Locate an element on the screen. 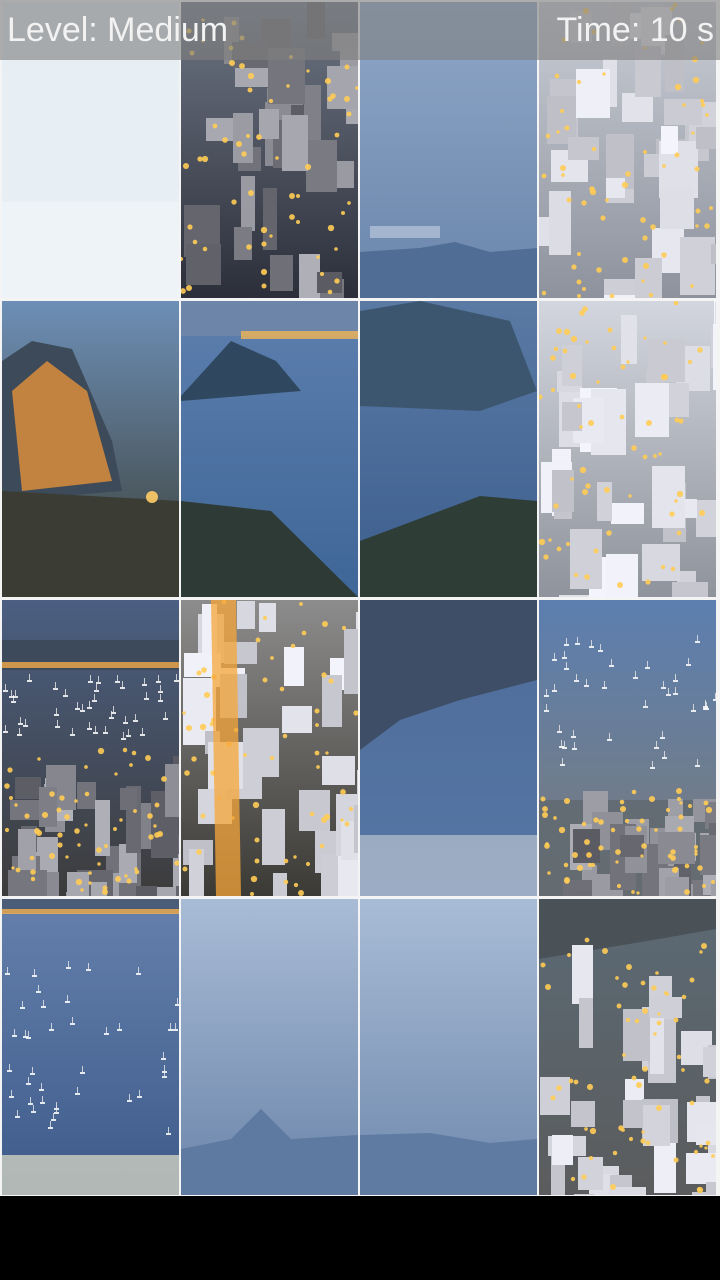  level-label: Level: Medium is located at coordinates (118, 30).